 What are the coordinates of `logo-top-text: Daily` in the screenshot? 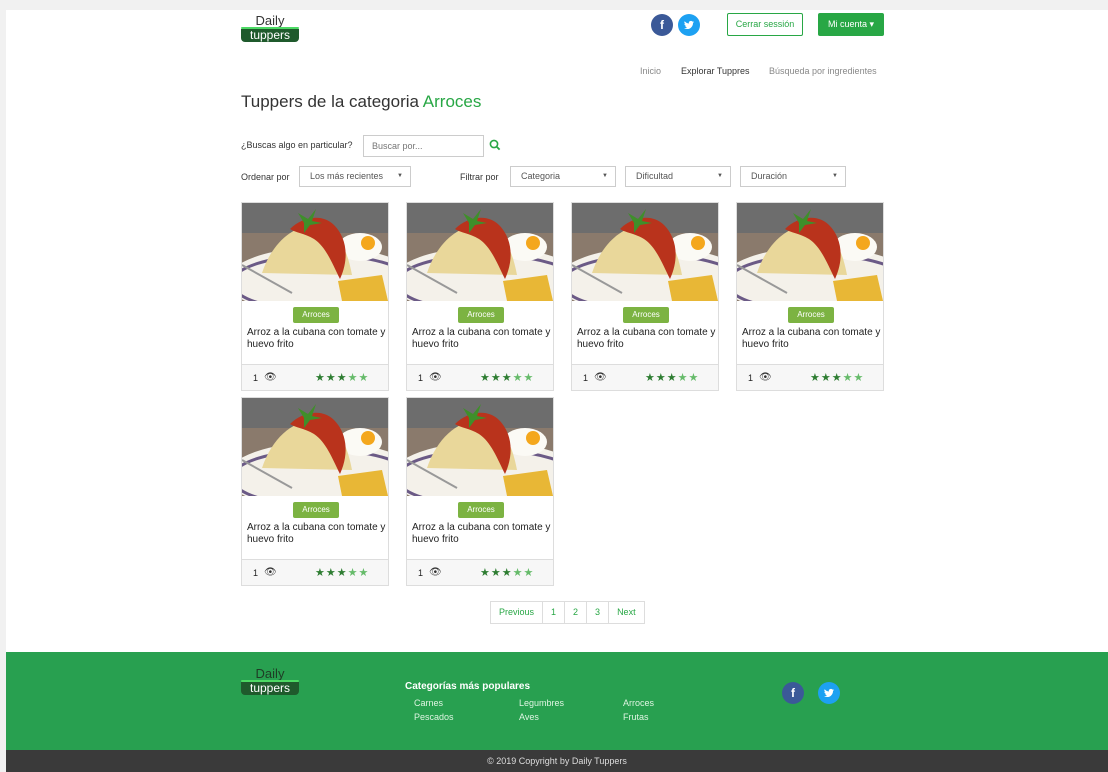 It's located at (270, 20).